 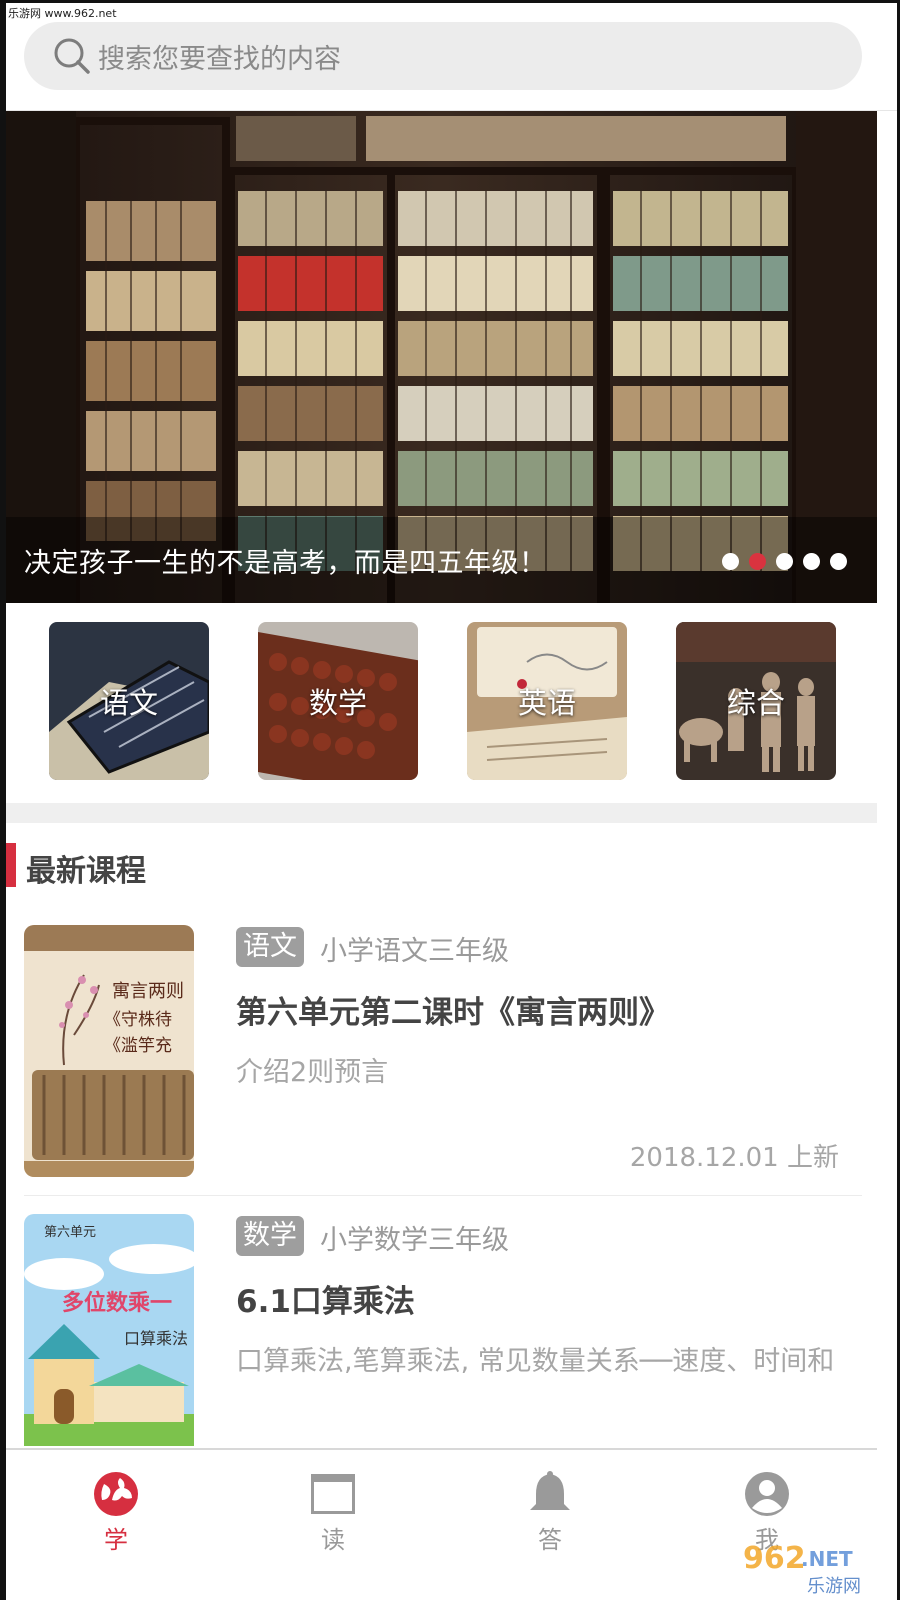 I want to click on course-thumbnail: 寓言两则 《守株待 《滥竽充, so click(x=109, y=1051).